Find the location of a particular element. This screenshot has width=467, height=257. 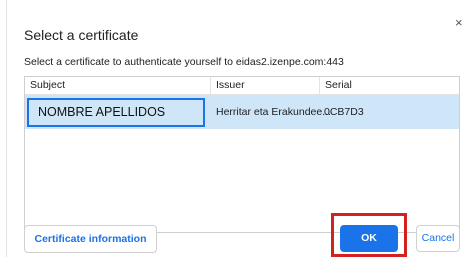

cell-serial: 0CB7D3 is located at coordinates (344, 112).